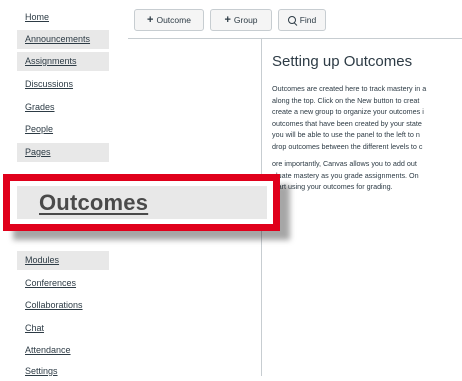  Describe the element at coordinates (63, 107) in the screenshot. I see `nav-item-grades: Grades` at that location.